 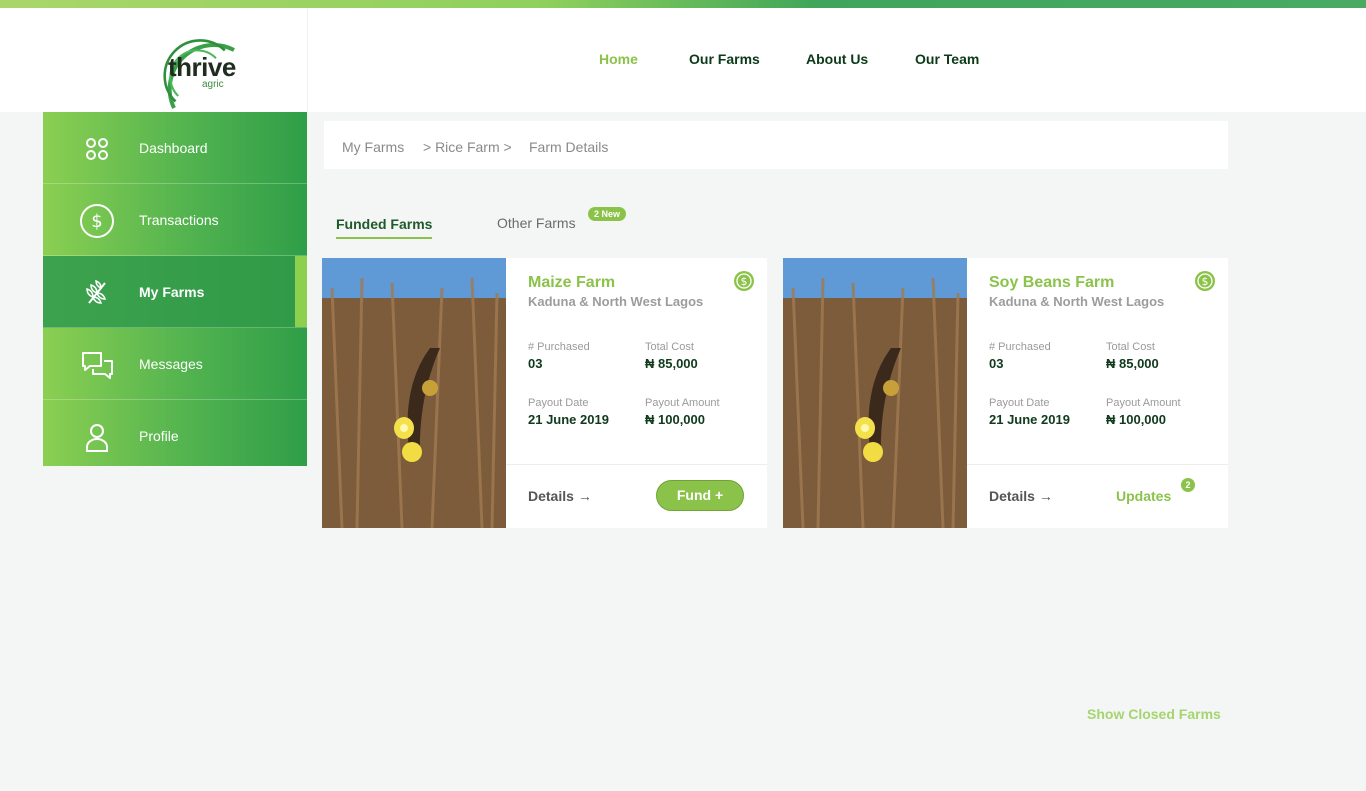 I want to click on sidebar-item-label: Dashboard, so click(x=173, y=148).